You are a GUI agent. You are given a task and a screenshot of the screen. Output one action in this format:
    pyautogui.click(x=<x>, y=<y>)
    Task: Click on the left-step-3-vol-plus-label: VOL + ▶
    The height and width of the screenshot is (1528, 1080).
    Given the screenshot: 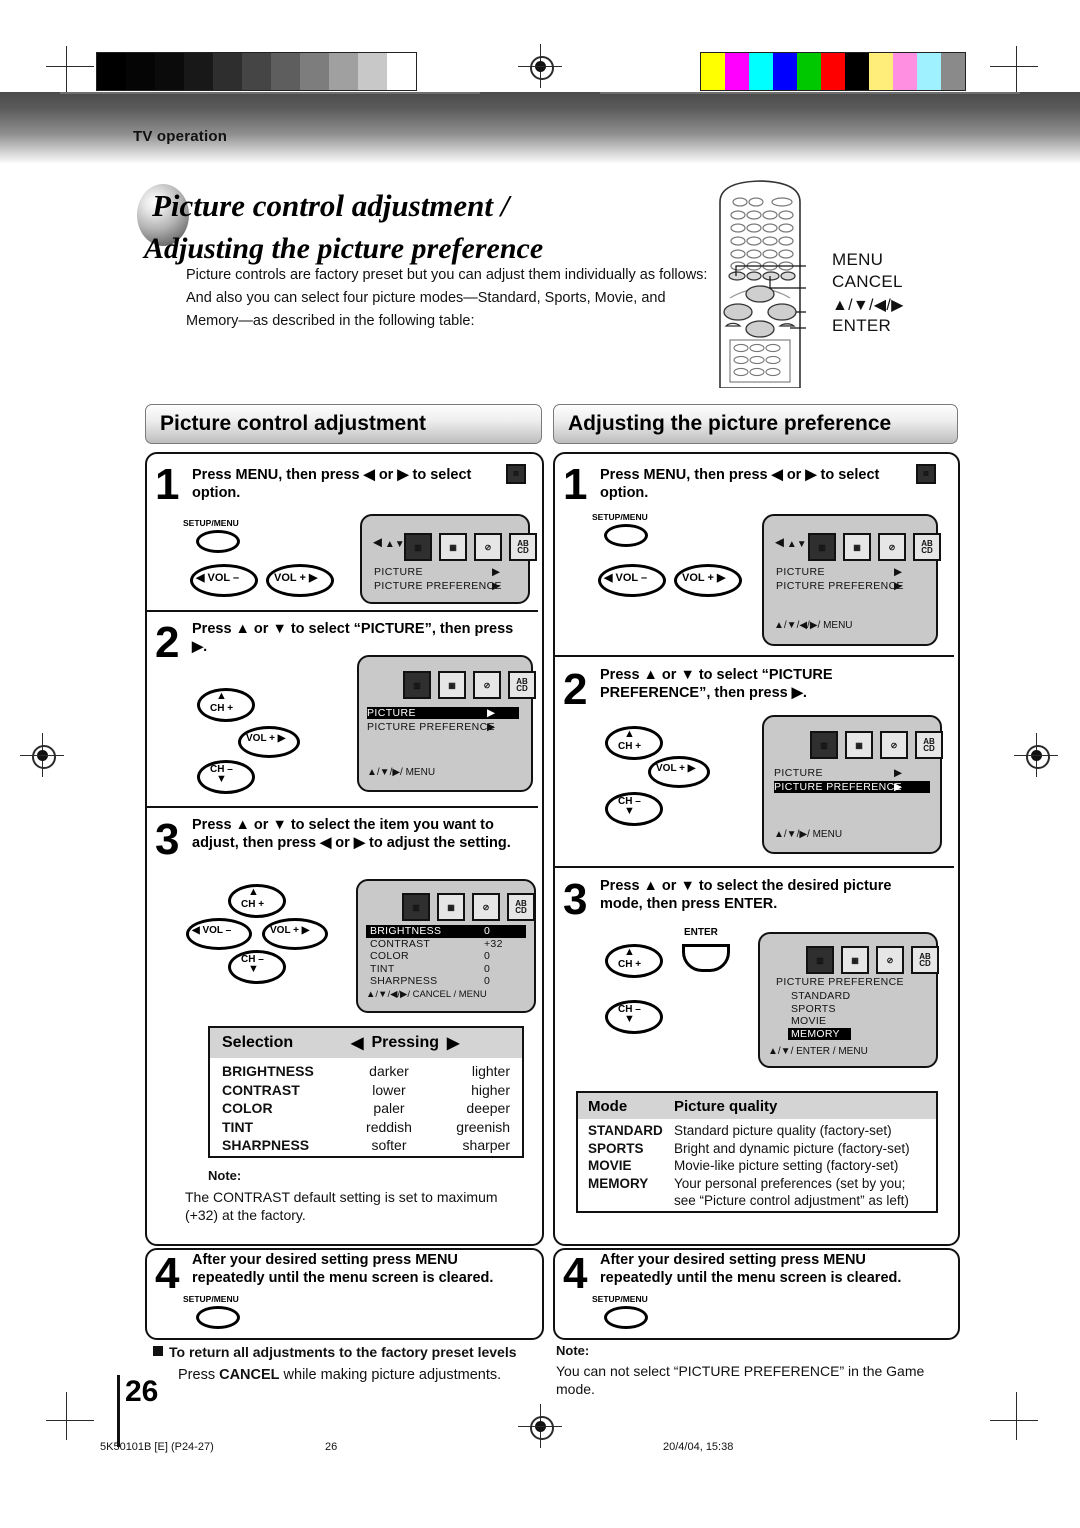 What is the action you would take?
    pyautogui.click(x=290, y=930)
    